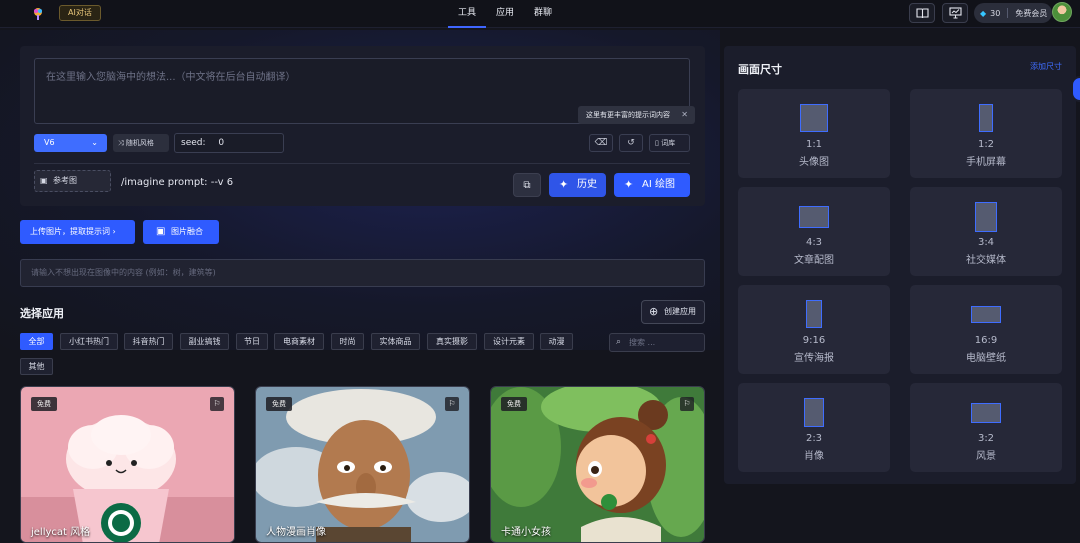  I want to click on filter-chip: 抖音热门, so click(148, 341).